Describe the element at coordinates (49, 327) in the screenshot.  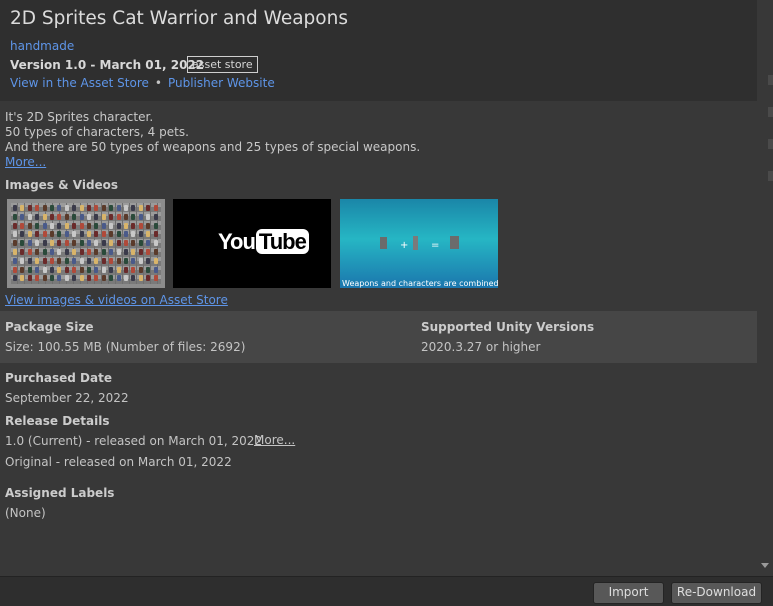
I see `package-size-label: Package Size` at that location.